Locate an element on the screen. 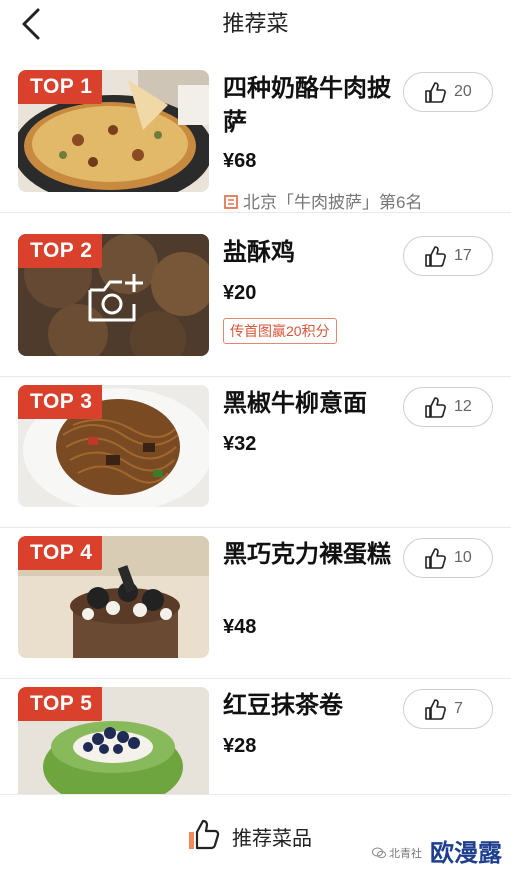 The height and width of the screenshot is (874, 511). recommend-dish-button: 推荐菜品 is located at coordinates (263, 835).